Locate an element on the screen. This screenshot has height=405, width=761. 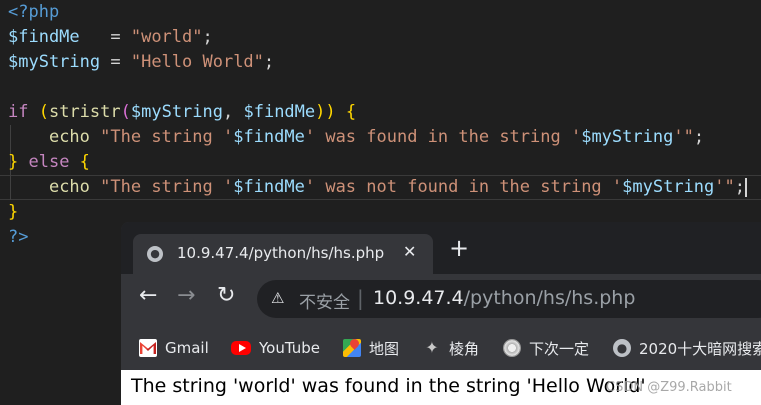
code-line-5: if (stristr($myString, $findMe)) { is located at coordinates (182, 112).